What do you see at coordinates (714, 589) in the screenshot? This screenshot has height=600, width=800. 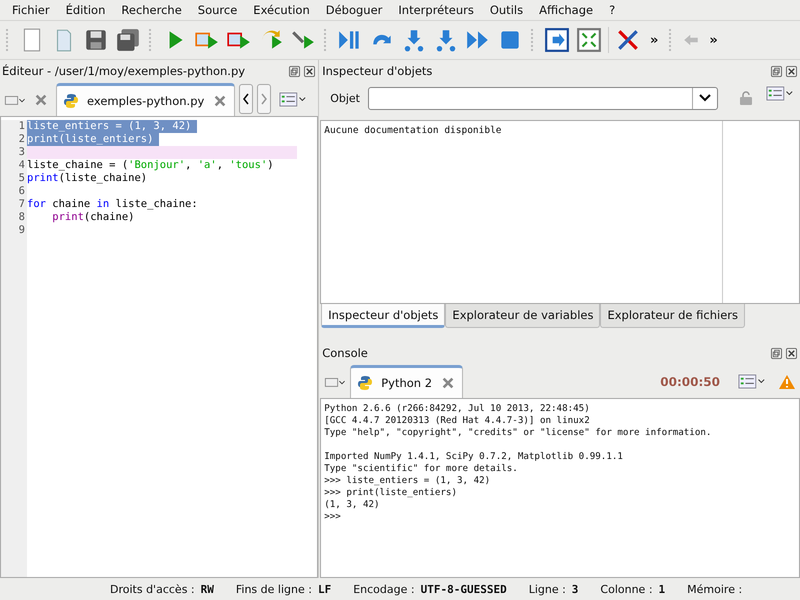 I see `status-label: Mémoire :` at bounding box center [714, 589].